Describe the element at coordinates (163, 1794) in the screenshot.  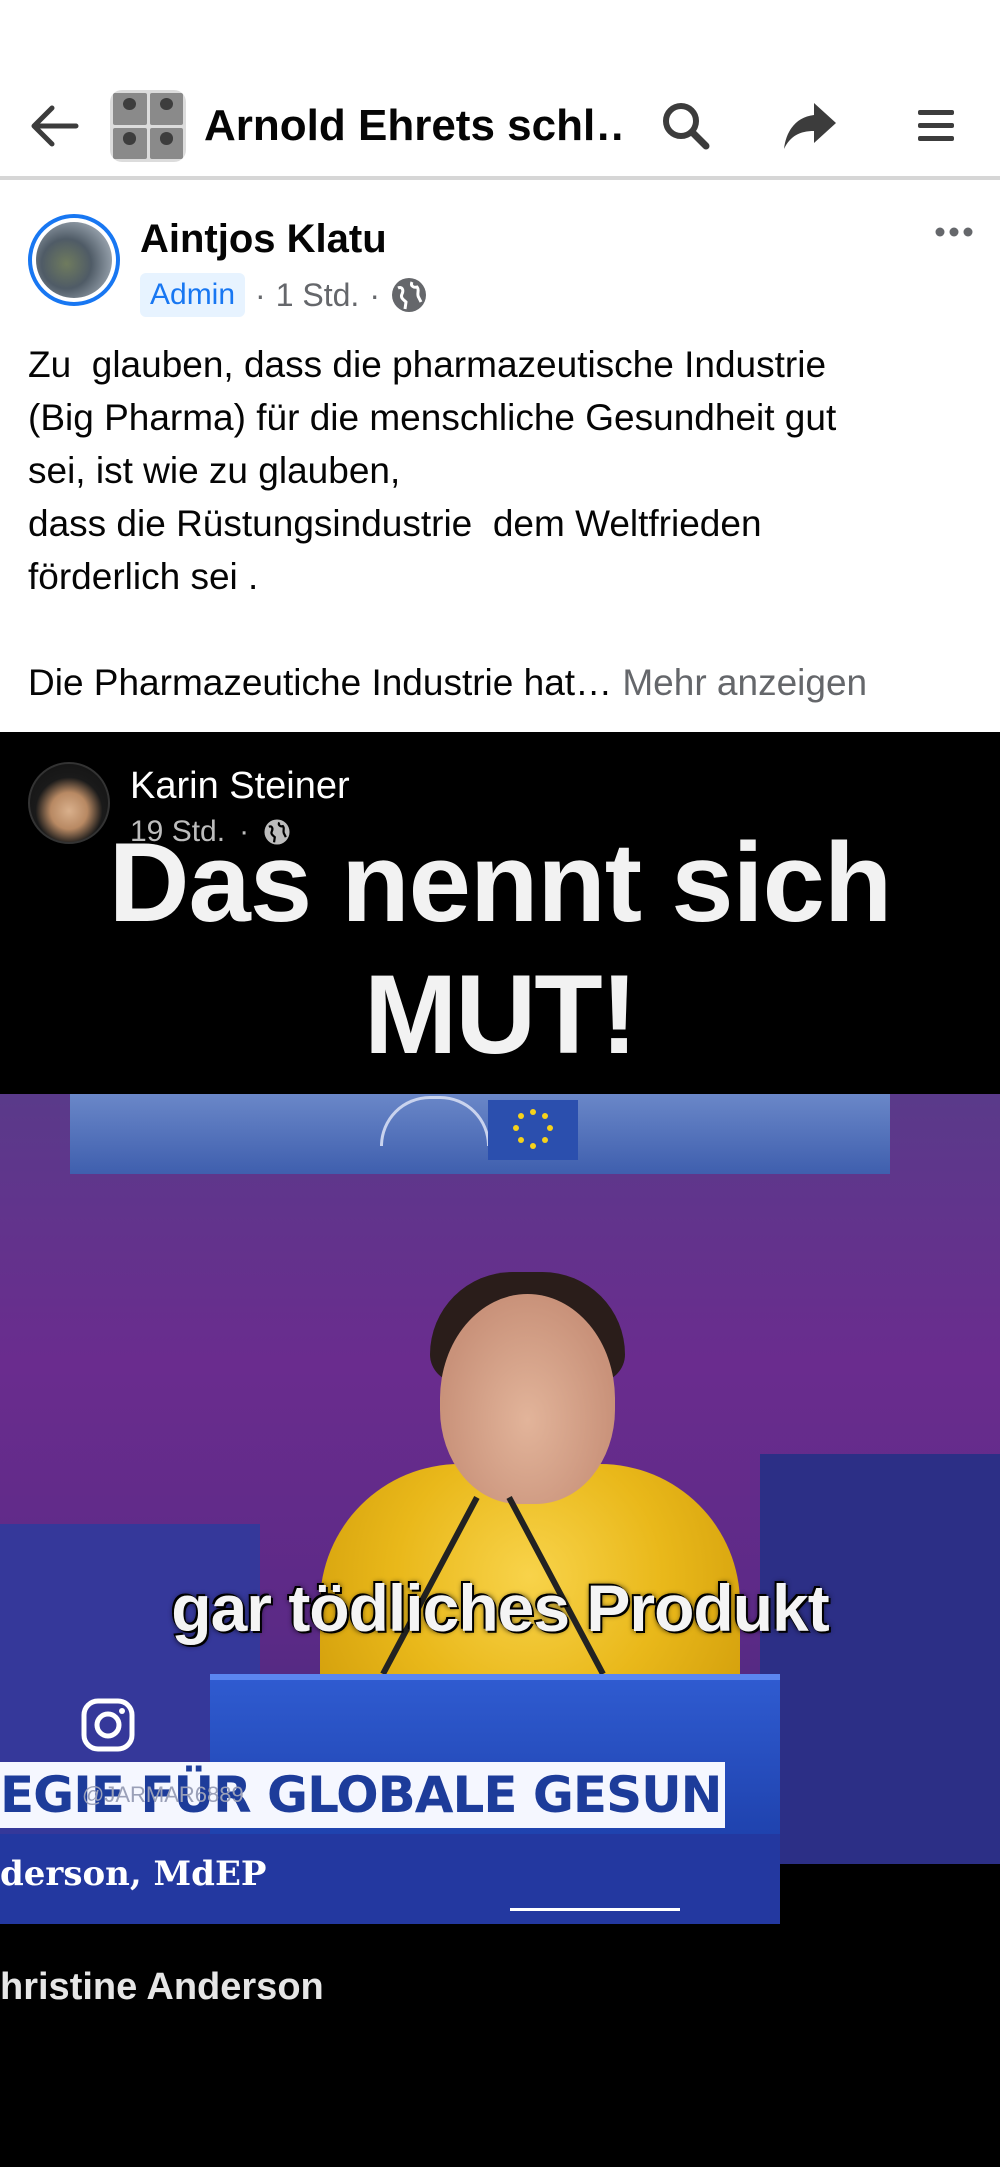
I see `video-watermark: @JARMAR6889` at that location.